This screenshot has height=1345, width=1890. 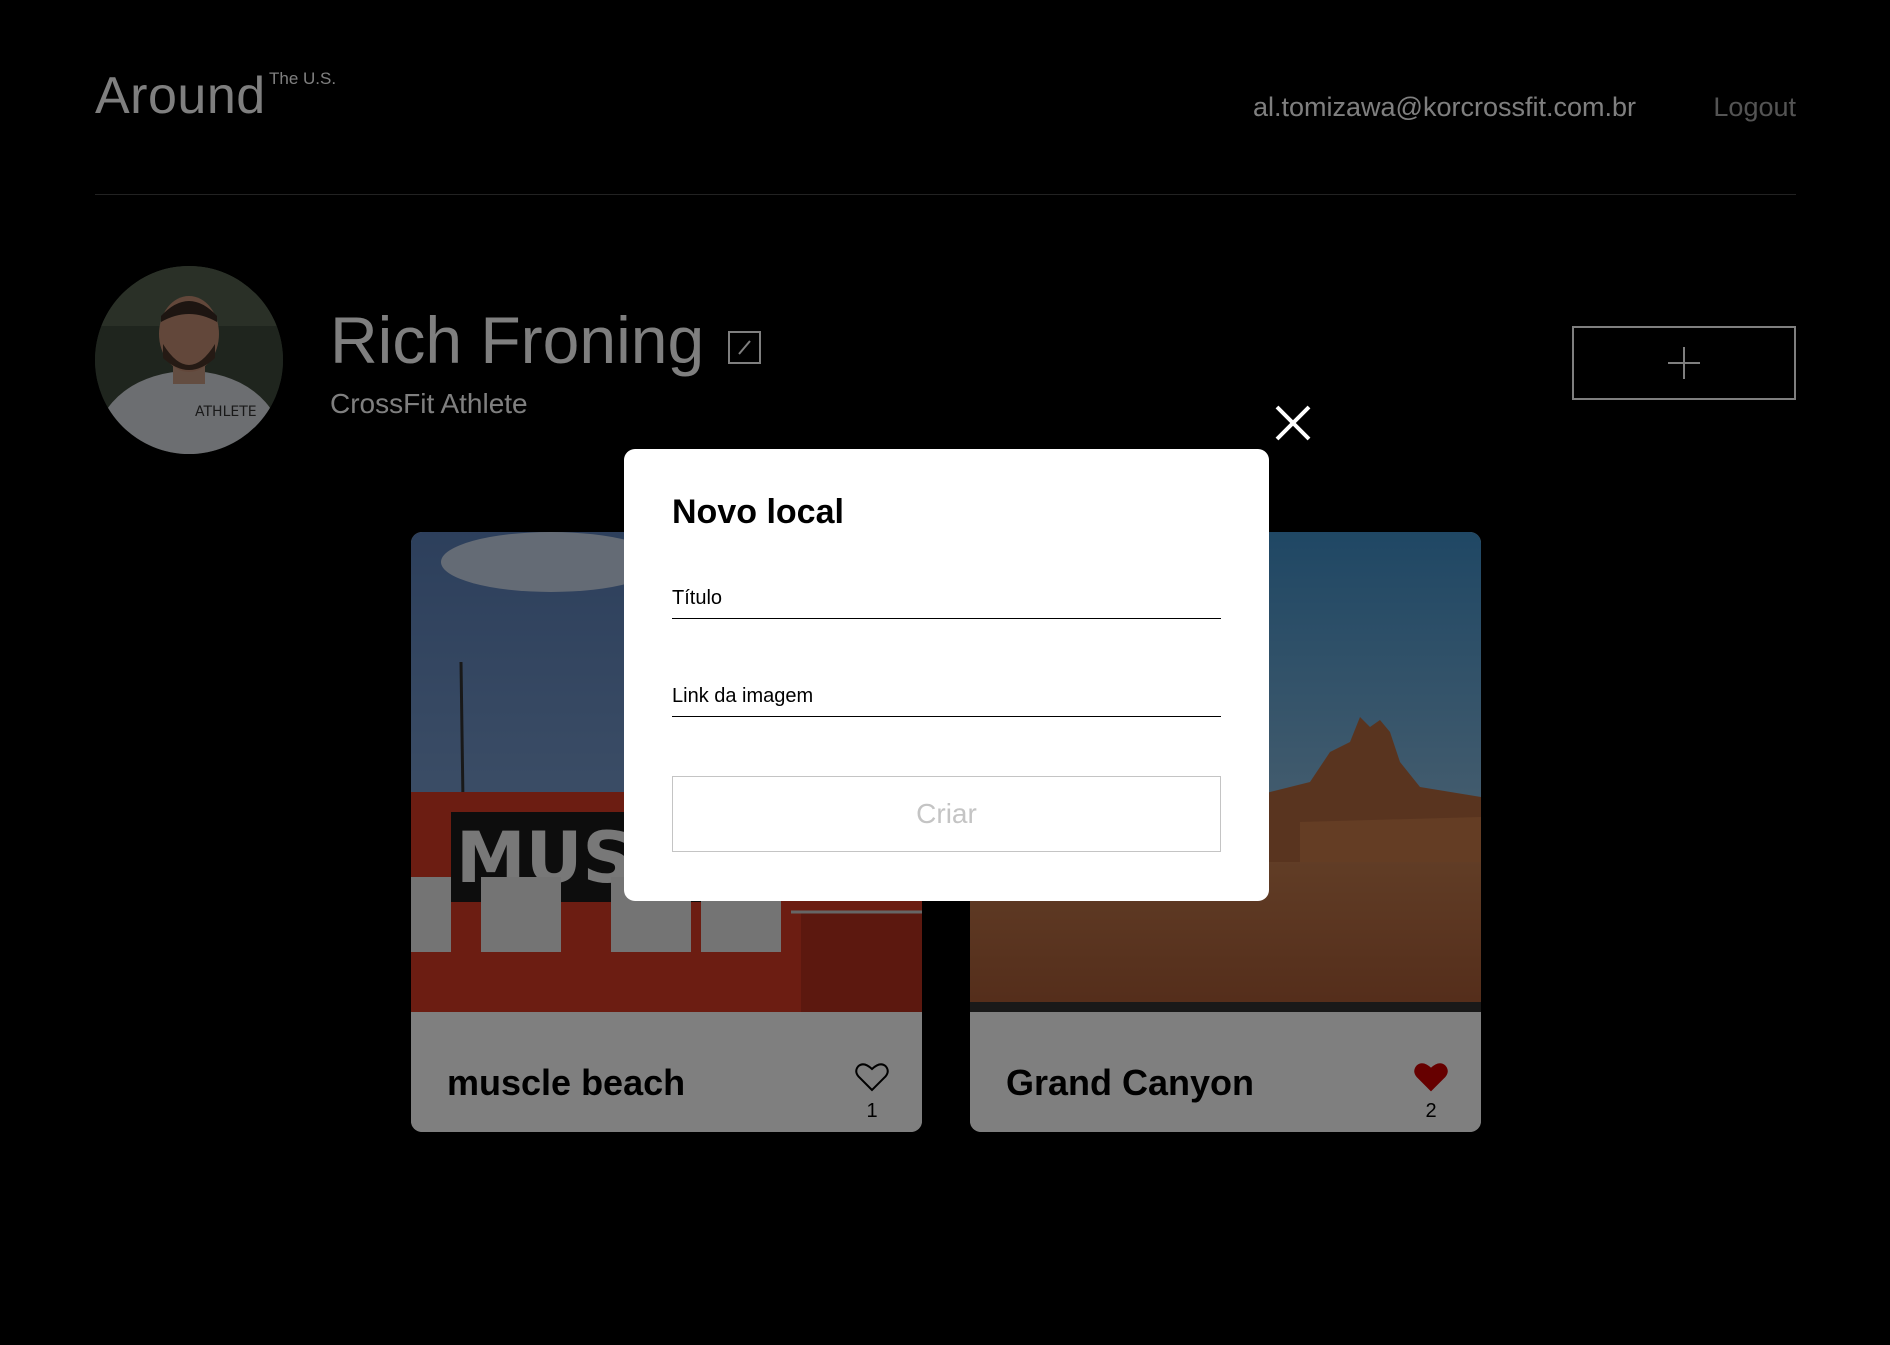 I want to click on close-icon, so click(x=1293, y=423).